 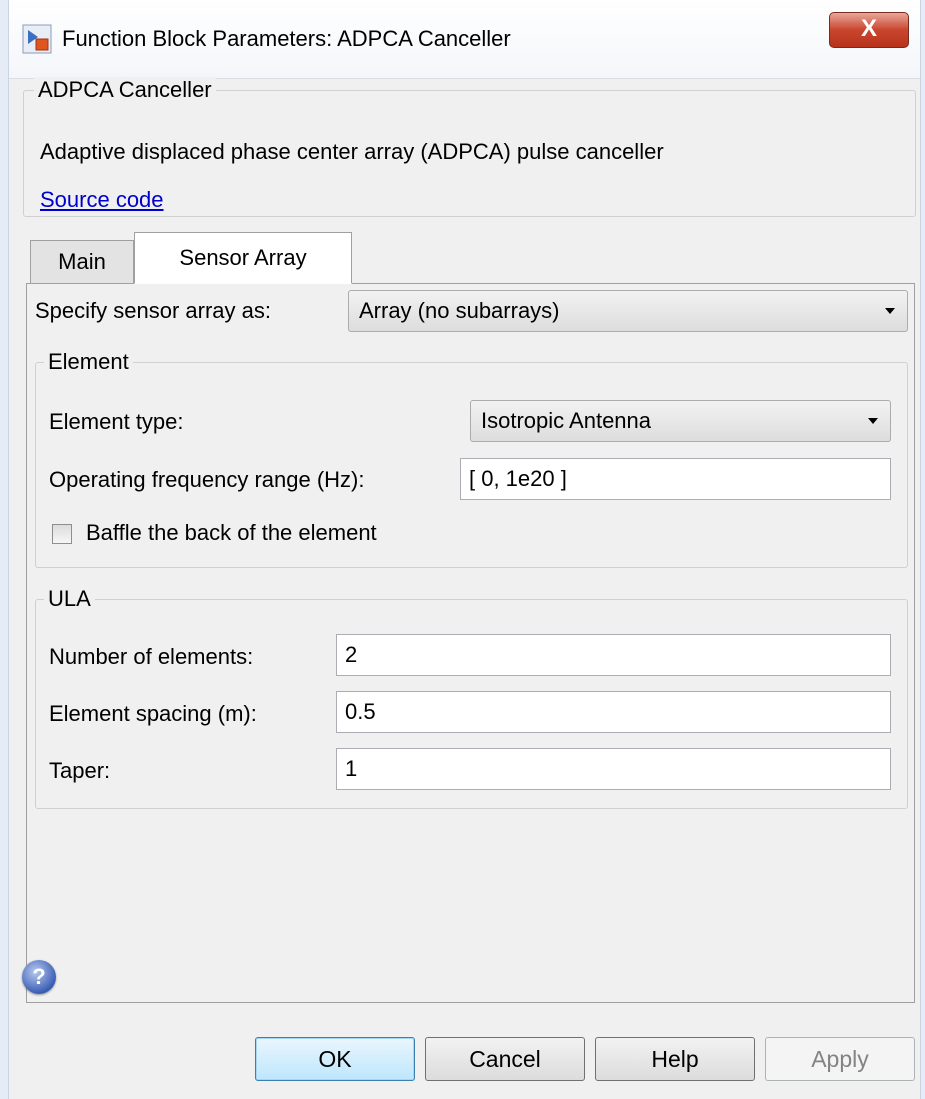 What do you see at coordinates (207, 479) in the screenshot?
I see `operating-frequency-label: Operating frequency range (Hz):` at bounding box center [207, 479].